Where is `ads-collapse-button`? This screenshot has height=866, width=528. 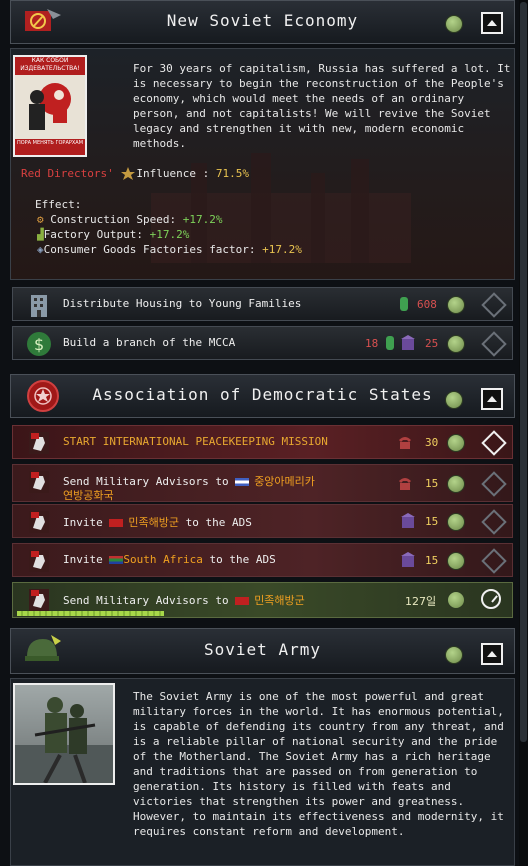
ads-collapse-button is located at coordinates (492, 399).